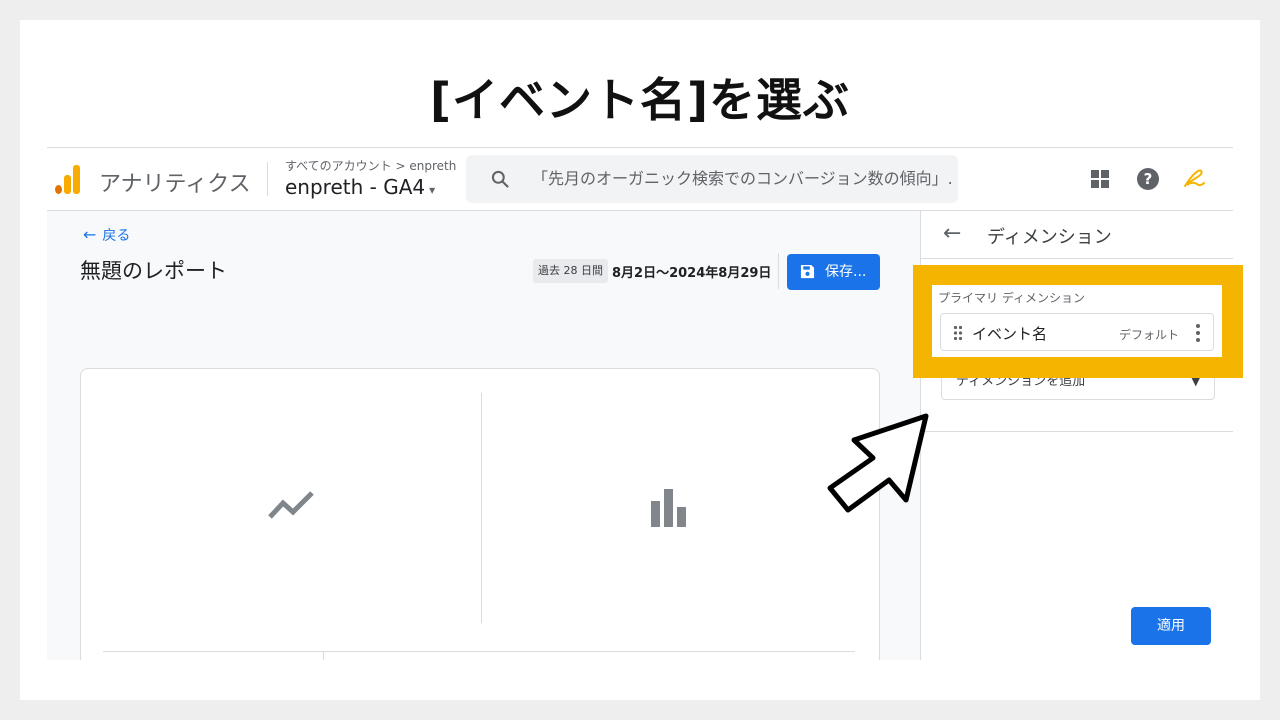  Describe the element at coordinates (742, 178) in the screenshot. I see `search-input` at that location.